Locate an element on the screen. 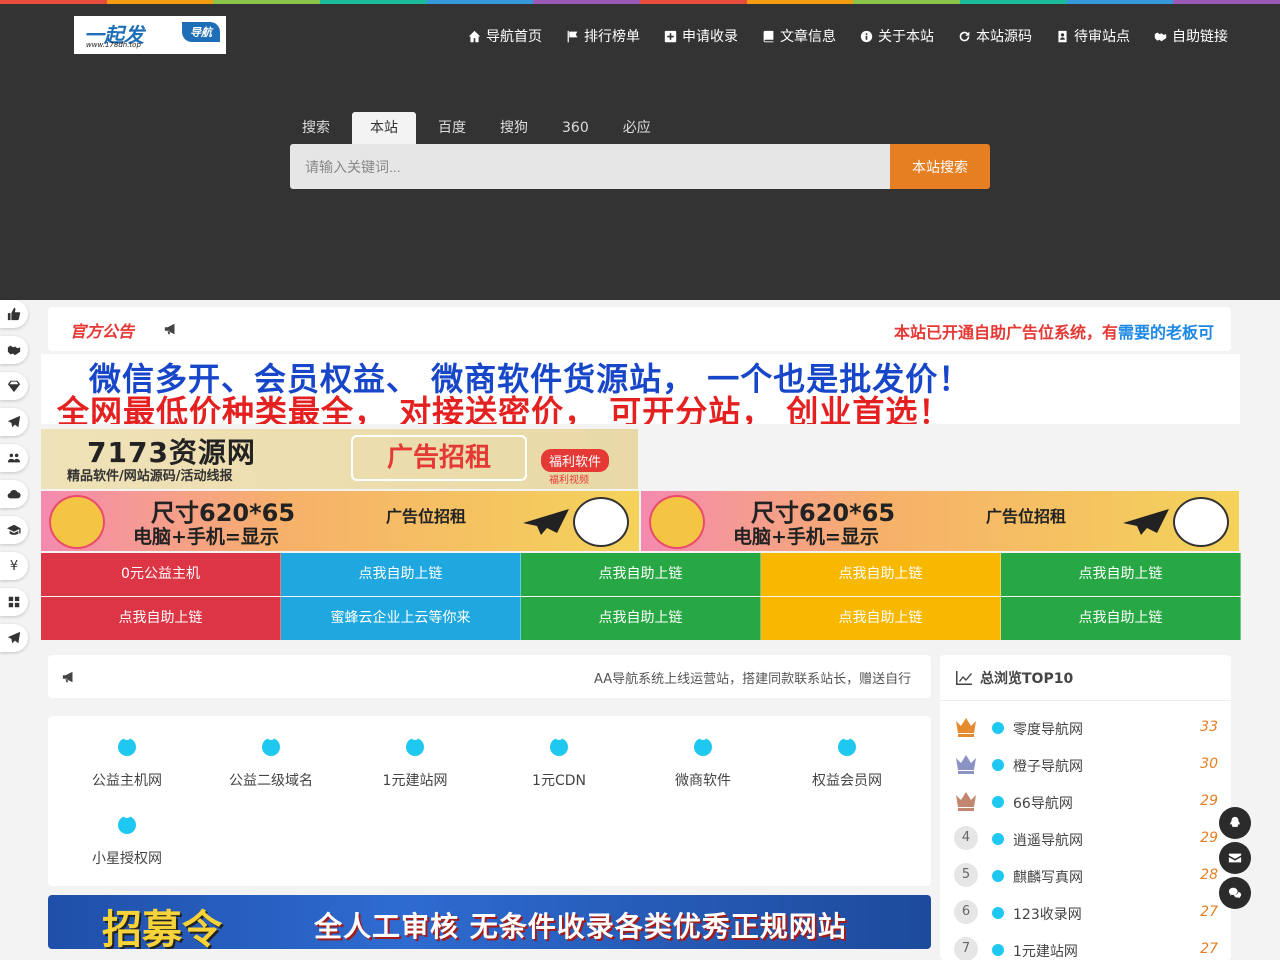 Image resolution: width=1280 pixels, height=960 pixels. sidebar-yen: ¥ is located at coordinates (14, 566).